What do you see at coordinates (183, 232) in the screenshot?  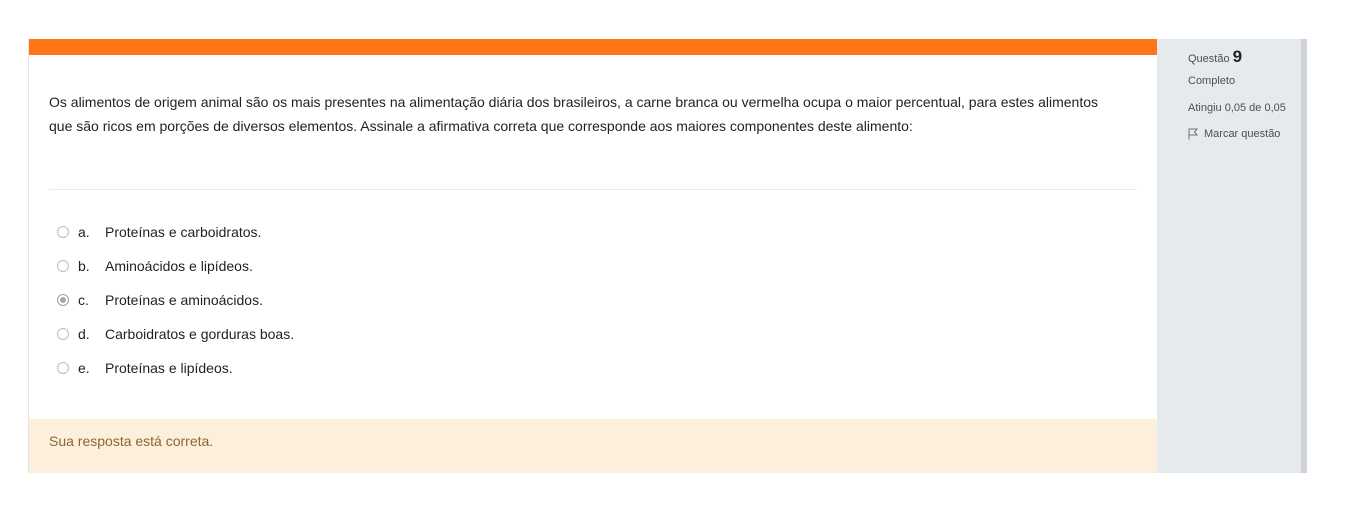 I see `option-text: Proteínas e carboidratos.` at bounding box center [183, 232].